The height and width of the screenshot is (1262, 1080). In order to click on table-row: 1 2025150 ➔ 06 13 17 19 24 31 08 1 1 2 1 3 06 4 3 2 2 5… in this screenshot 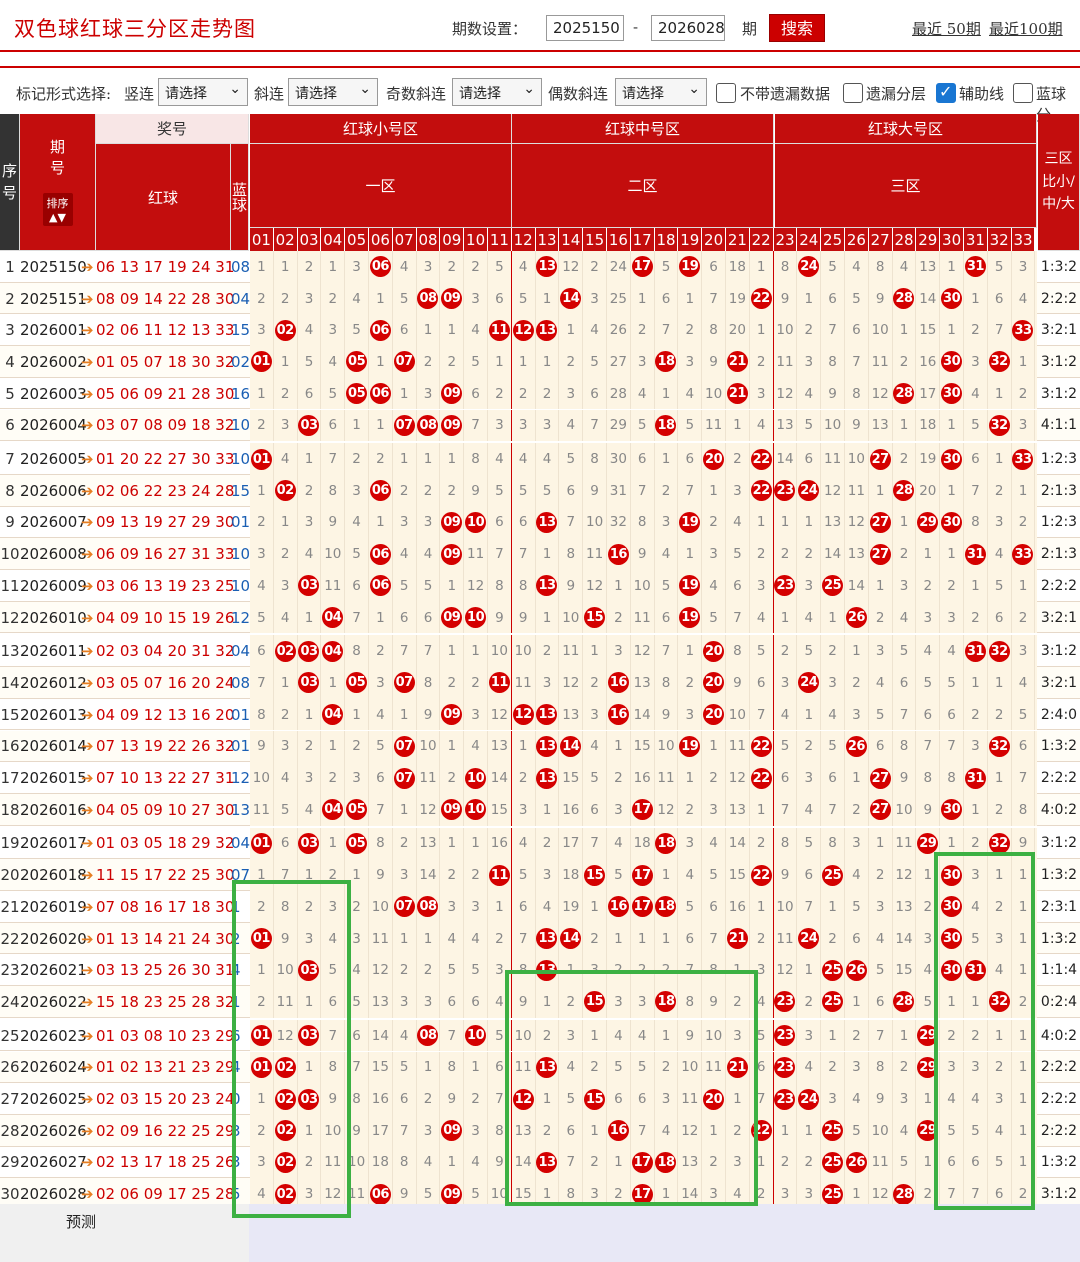, I will do `click(540, 267)`.